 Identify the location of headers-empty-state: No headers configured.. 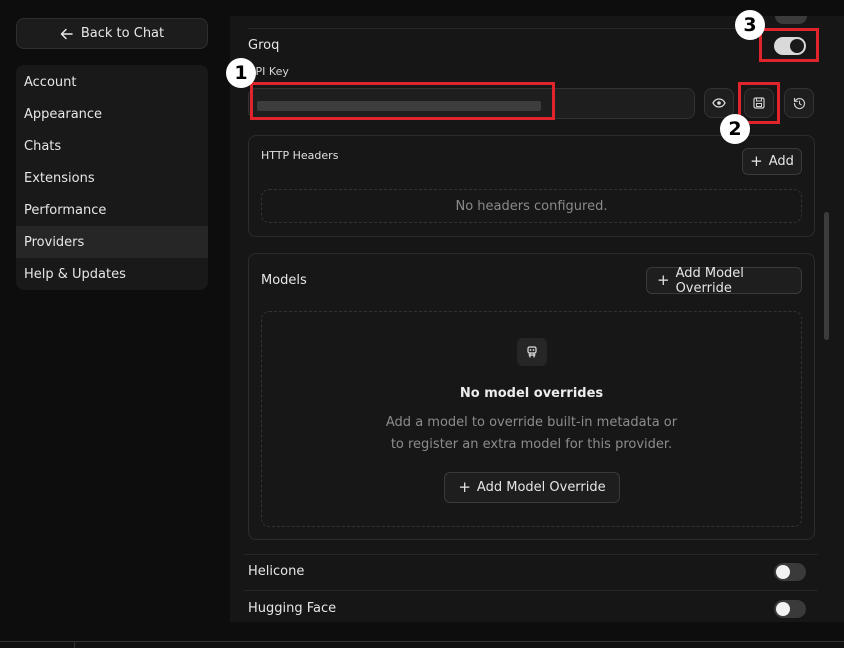
(531, 206).